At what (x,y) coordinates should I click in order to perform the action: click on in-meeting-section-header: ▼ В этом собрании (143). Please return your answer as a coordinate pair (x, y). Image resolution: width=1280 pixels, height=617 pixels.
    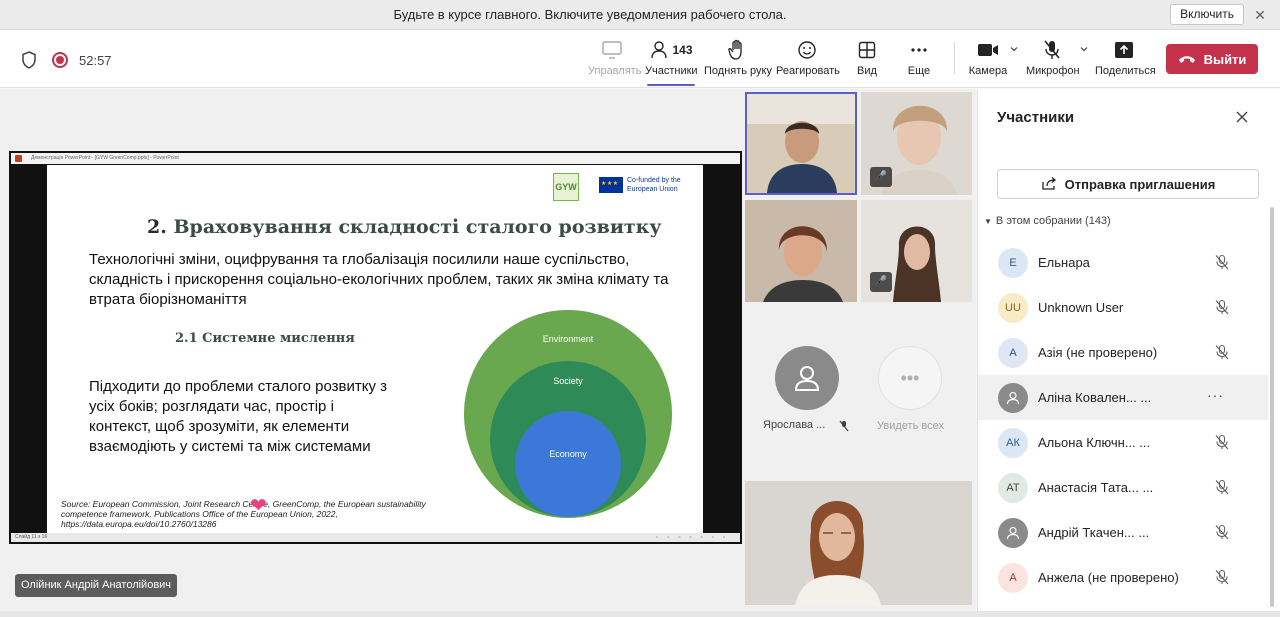
    Looking at the image, I should click on (1047, 221).